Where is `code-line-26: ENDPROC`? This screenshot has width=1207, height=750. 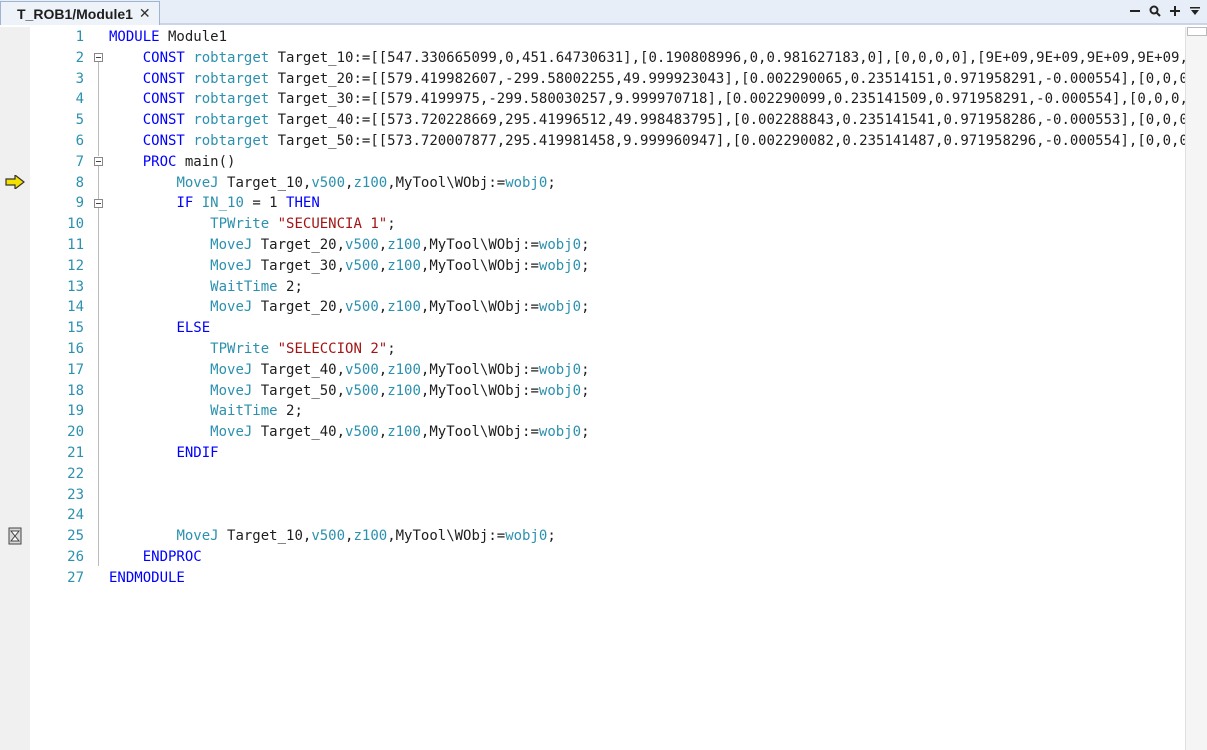 code-line-26: ENDPROC is located at coordinates (172, 556).